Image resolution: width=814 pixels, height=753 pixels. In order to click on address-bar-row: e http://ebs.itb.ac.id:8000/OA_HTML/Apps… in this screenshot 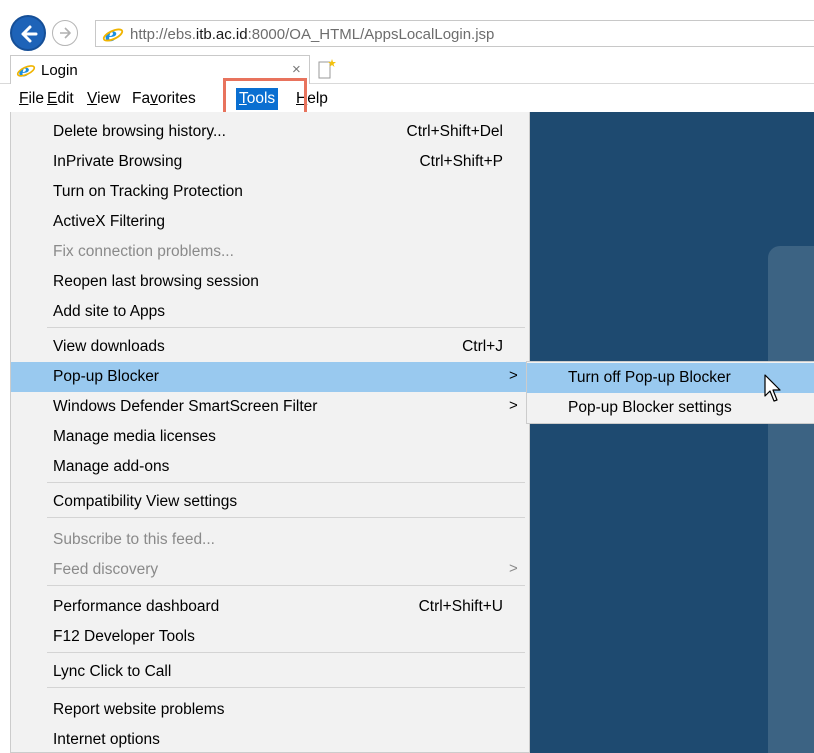, I will do `click(407, 27)`.